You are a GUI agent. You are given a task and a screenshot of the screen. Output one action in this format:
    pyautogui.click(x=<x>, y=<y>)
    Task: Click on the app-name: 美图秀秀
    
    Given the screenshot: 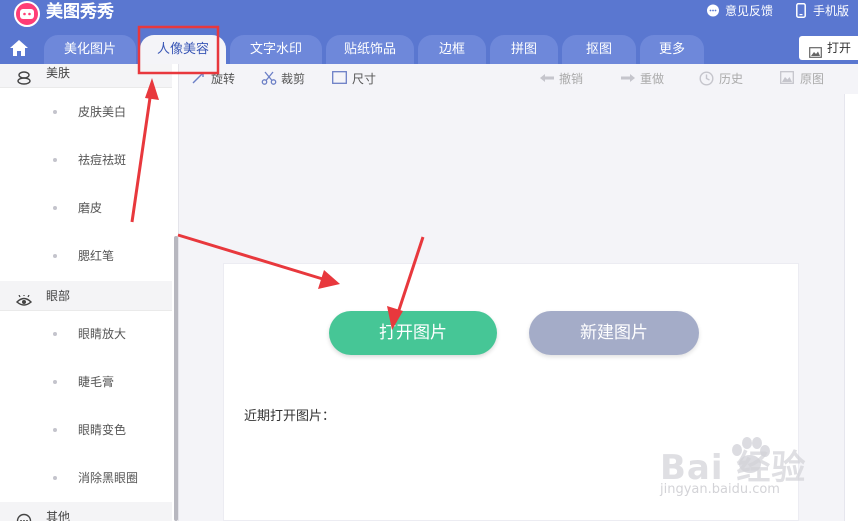 What is the action you would take?
    pyautogui.click(x=80, y=12)
    